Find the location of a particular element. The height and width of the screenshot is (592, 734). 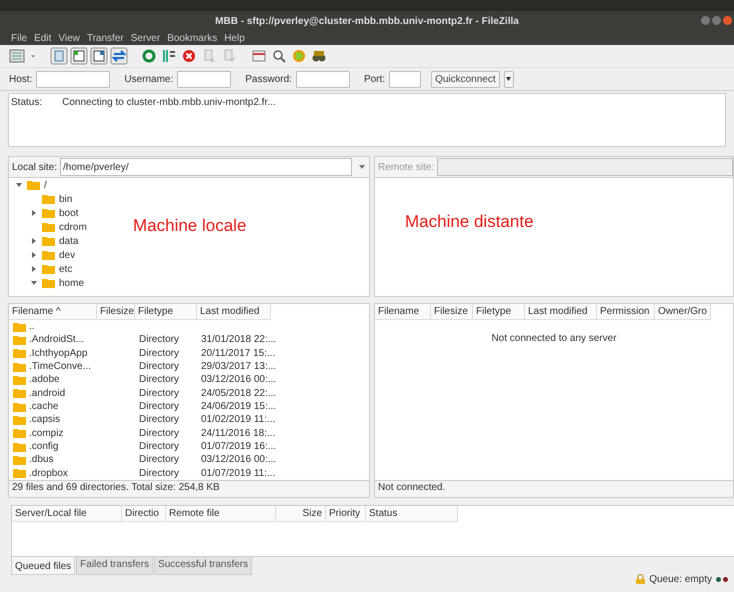

path-field: /home/pverley/ is located at coordinates (206, 167).